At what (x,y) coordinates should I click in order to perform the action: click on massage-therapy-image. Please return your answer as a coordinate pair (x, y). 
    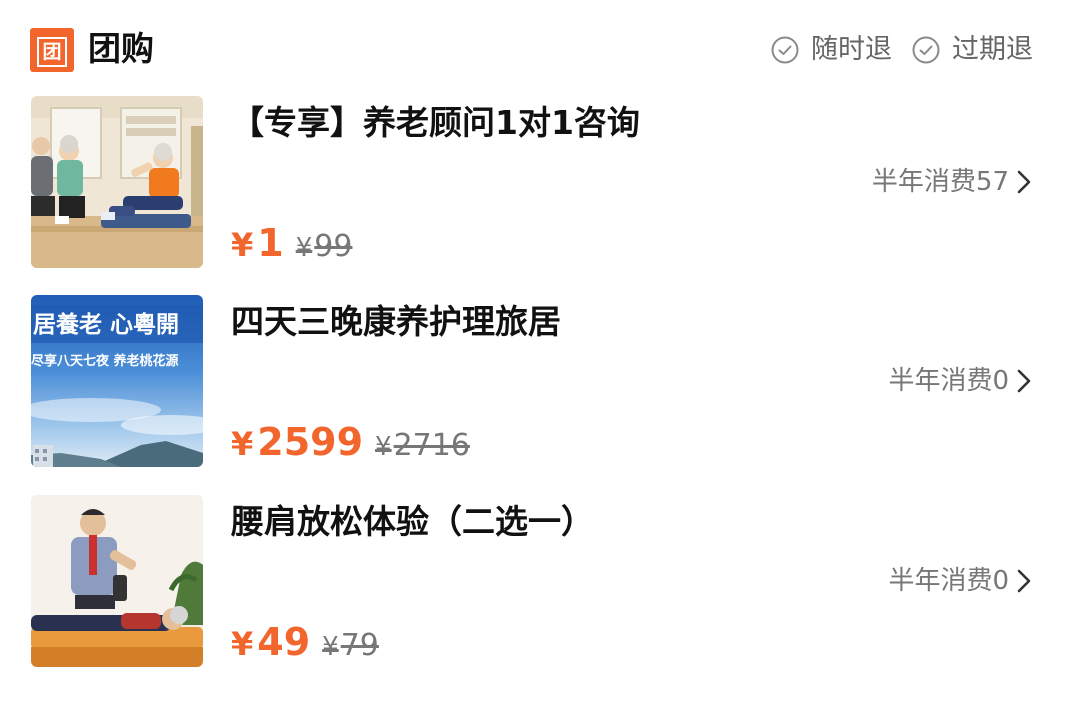
    Looking at the image, I should click on (117, 581).